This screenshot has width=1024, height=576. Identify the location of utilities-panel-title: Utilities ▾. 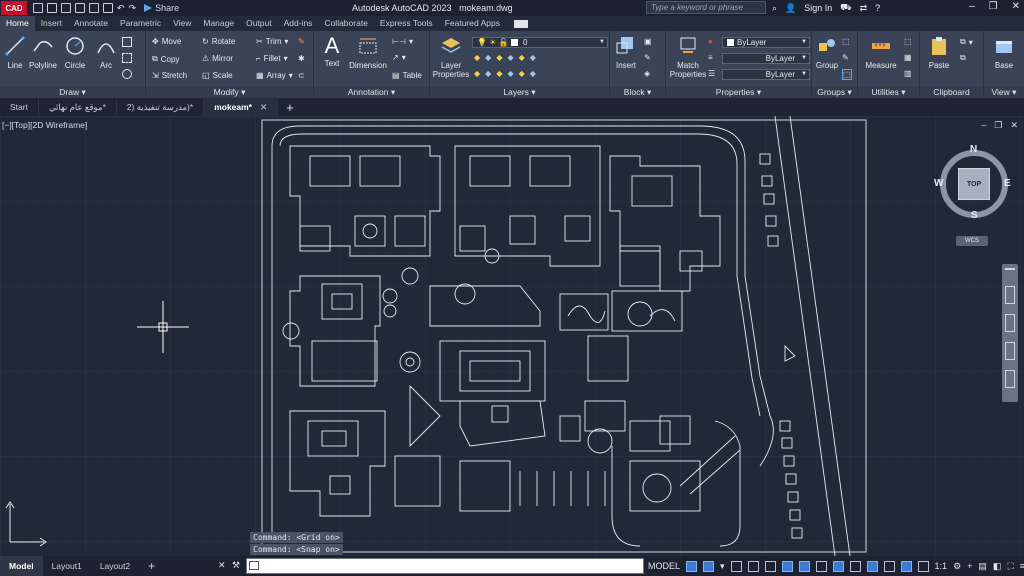
(888, 92).